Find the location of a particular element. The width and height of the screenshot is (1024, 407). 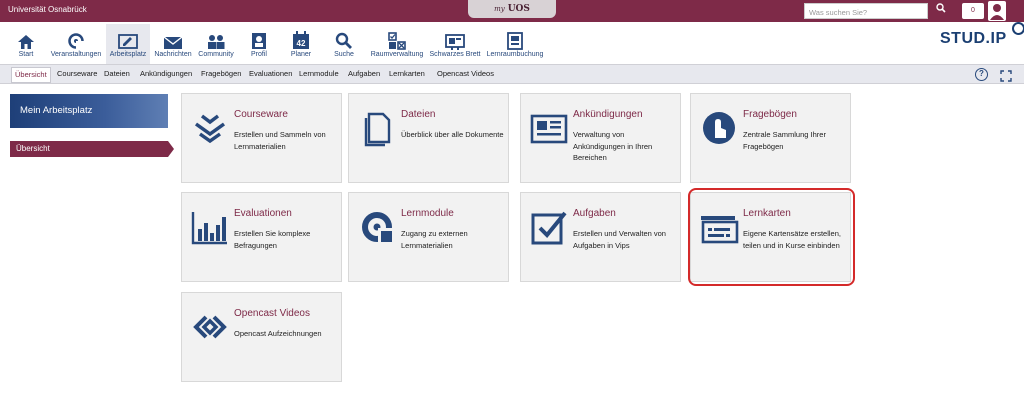

room-icon is located at coordinates (397, 37).